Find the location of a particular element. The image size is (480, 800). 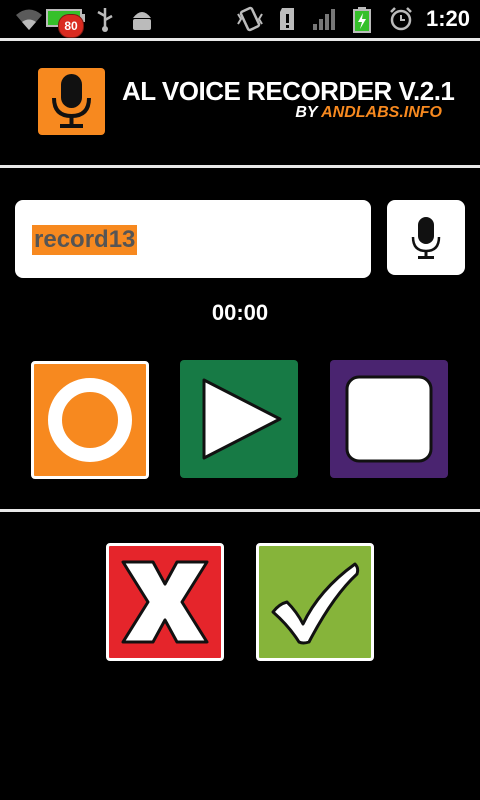

cancel-button is located at coordinates (165, 602).